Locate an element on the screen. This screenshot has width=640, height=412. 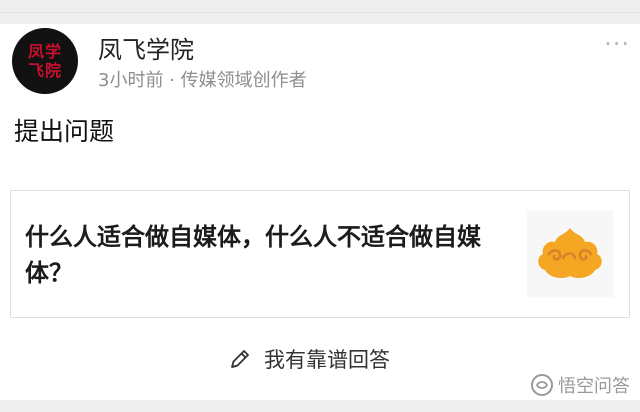
wukong-thumbnail is located at coordinates (570, 254).